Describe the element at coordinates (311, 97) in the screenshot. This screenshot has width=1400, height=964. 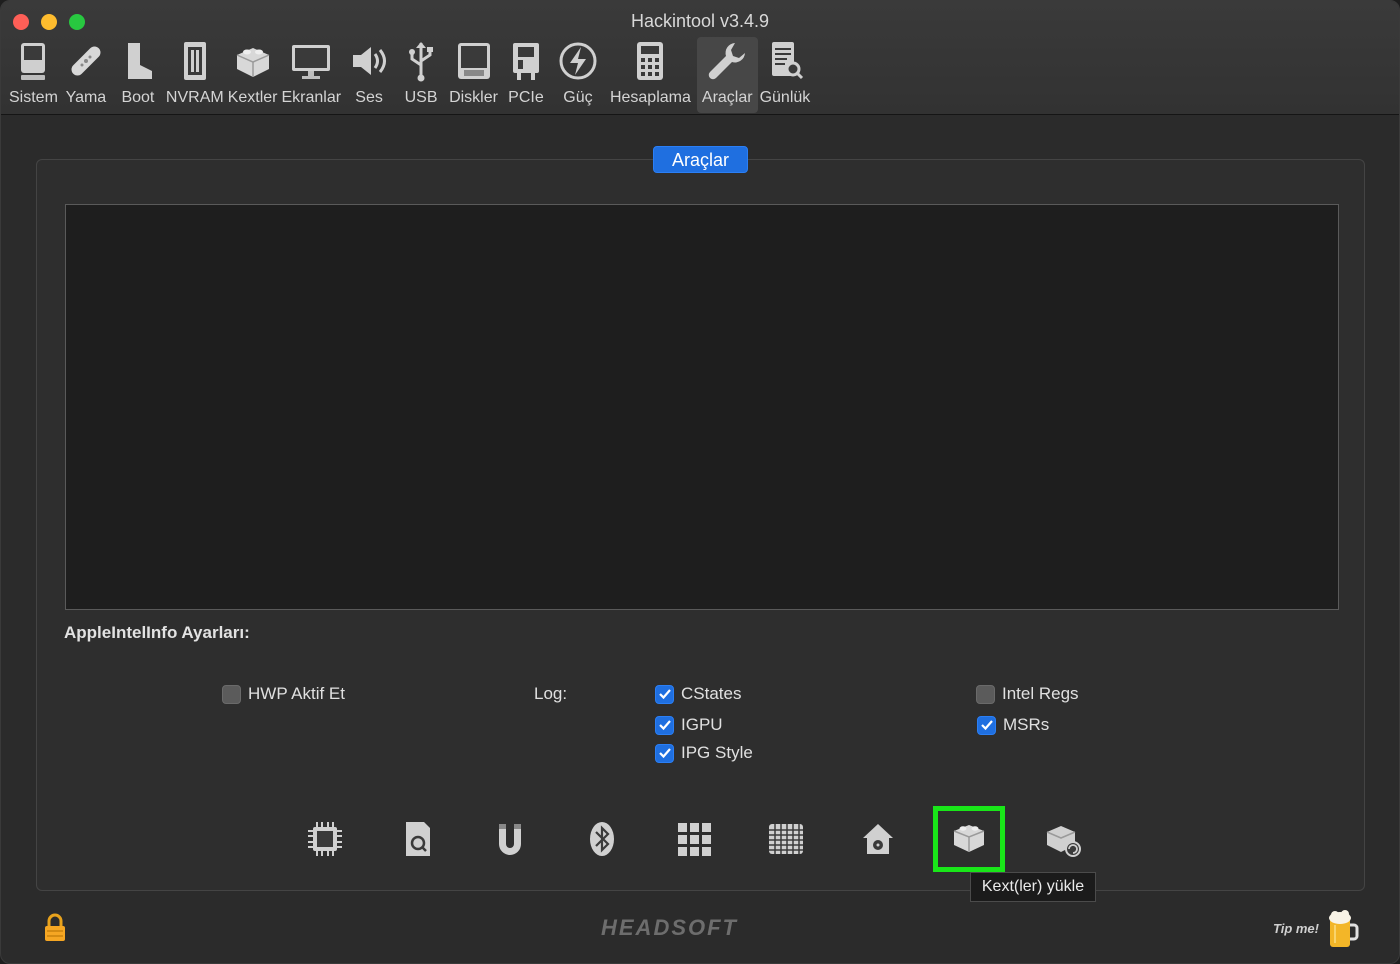
I see `toolbar-label: Ekranlar` at that location.